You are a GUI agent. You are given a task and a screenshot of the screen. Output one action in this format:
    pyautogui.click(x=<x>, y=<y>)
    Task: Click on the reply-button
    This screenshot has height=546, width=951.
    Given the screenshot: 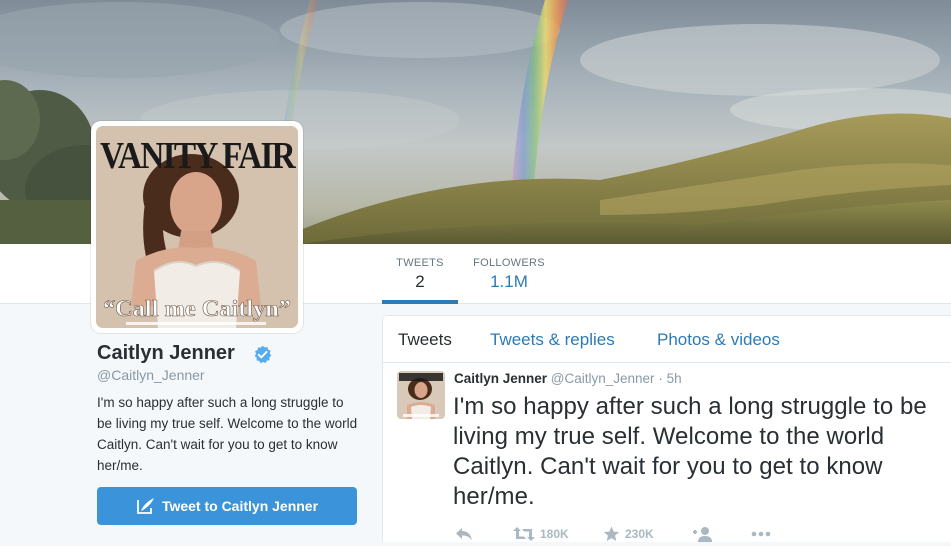 What is the action you would take?
    pyautogui.click(x=464, y=536)
    